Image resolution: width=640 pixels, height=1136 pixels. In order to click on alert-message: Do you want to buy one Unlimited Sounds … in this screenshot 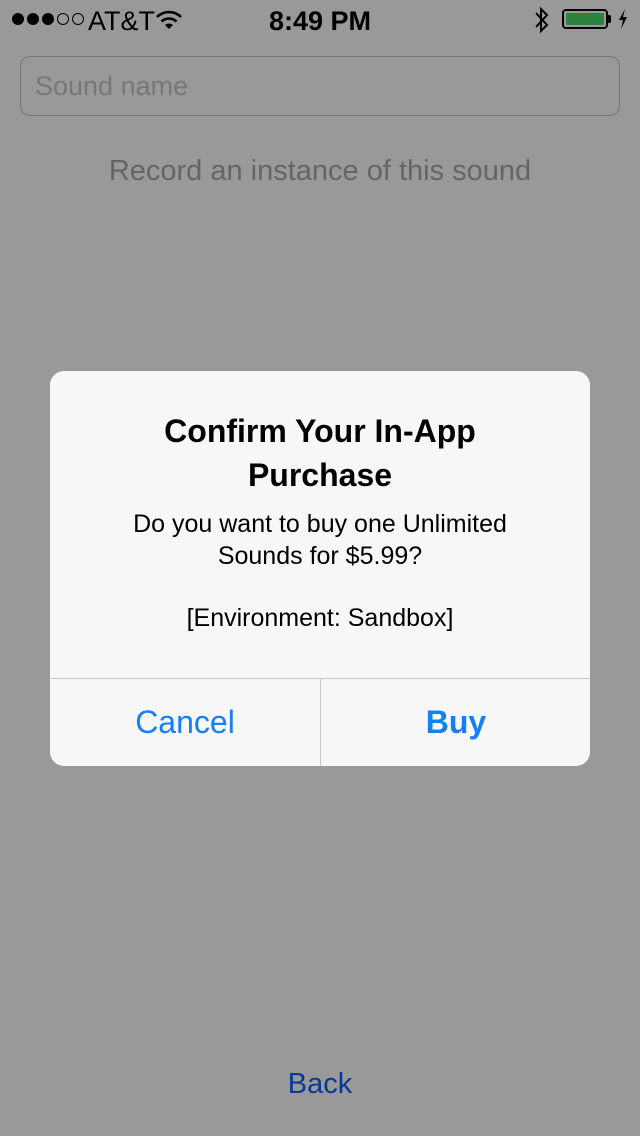, I will do `click(320, 540)`.